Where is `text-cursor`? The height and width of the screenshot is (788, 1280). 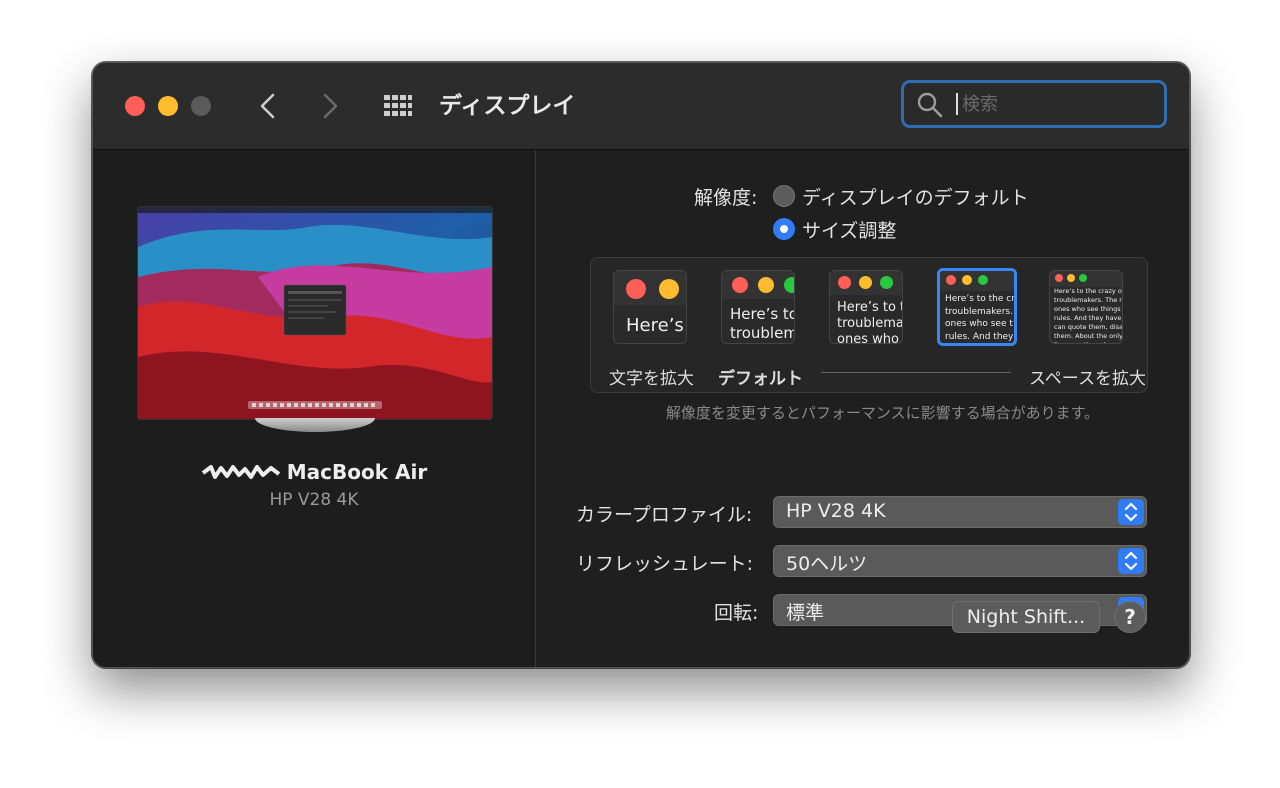 text-cursor is located at coordinates (957, 104).